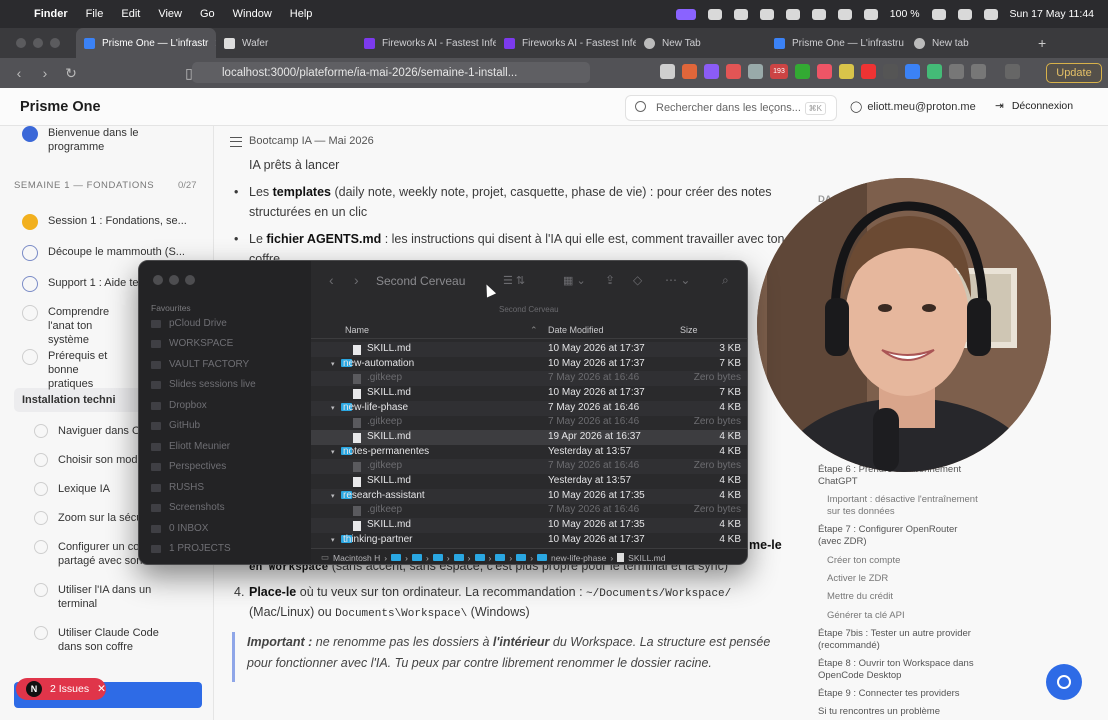 The height and width of the screenshot is (720, 1108). Describe the element at coordinates (200, 364) in the screenshot. I see `fav-vault-factory: VAULT FACTORY` at that location.